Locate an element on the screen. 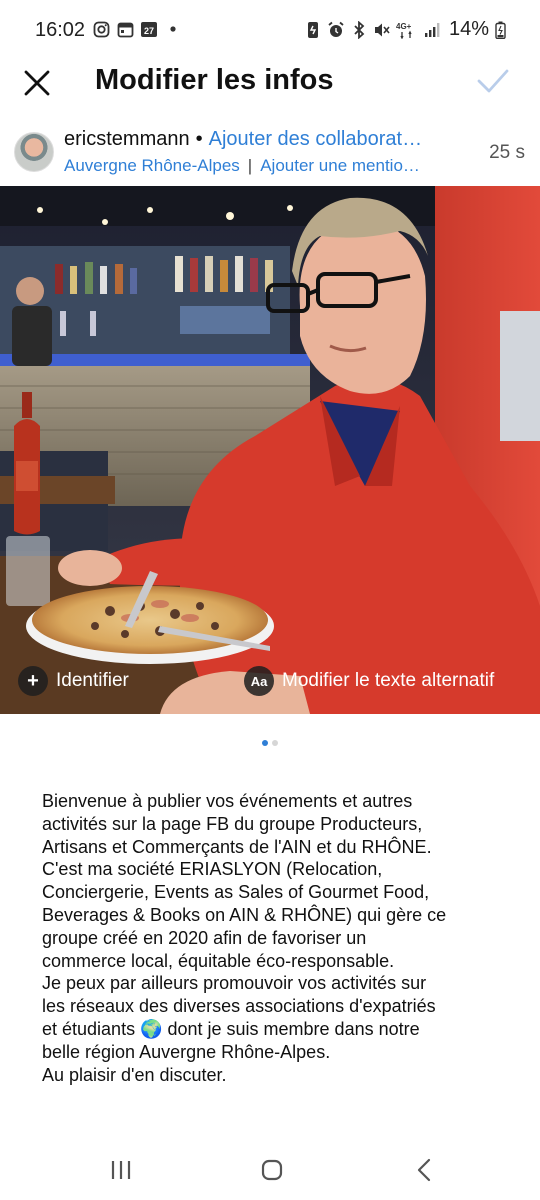  calendar-icon is located at coordinates (125, 29).